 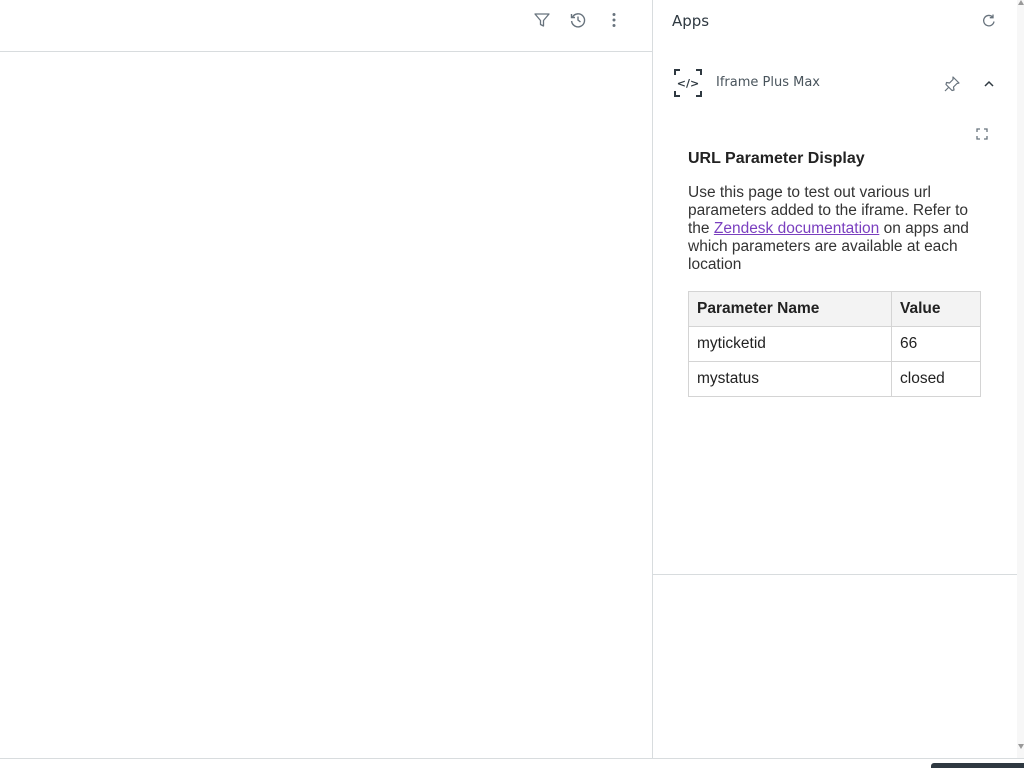 I want to click on history-button, so click(x=578, y=20).